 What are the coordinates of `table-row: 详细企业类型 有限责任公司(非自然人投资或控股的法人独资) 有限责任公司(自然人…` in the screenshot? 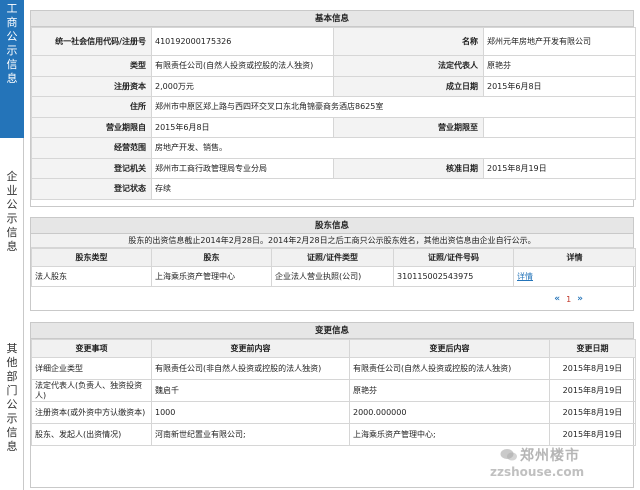 It's located at (333, 368).